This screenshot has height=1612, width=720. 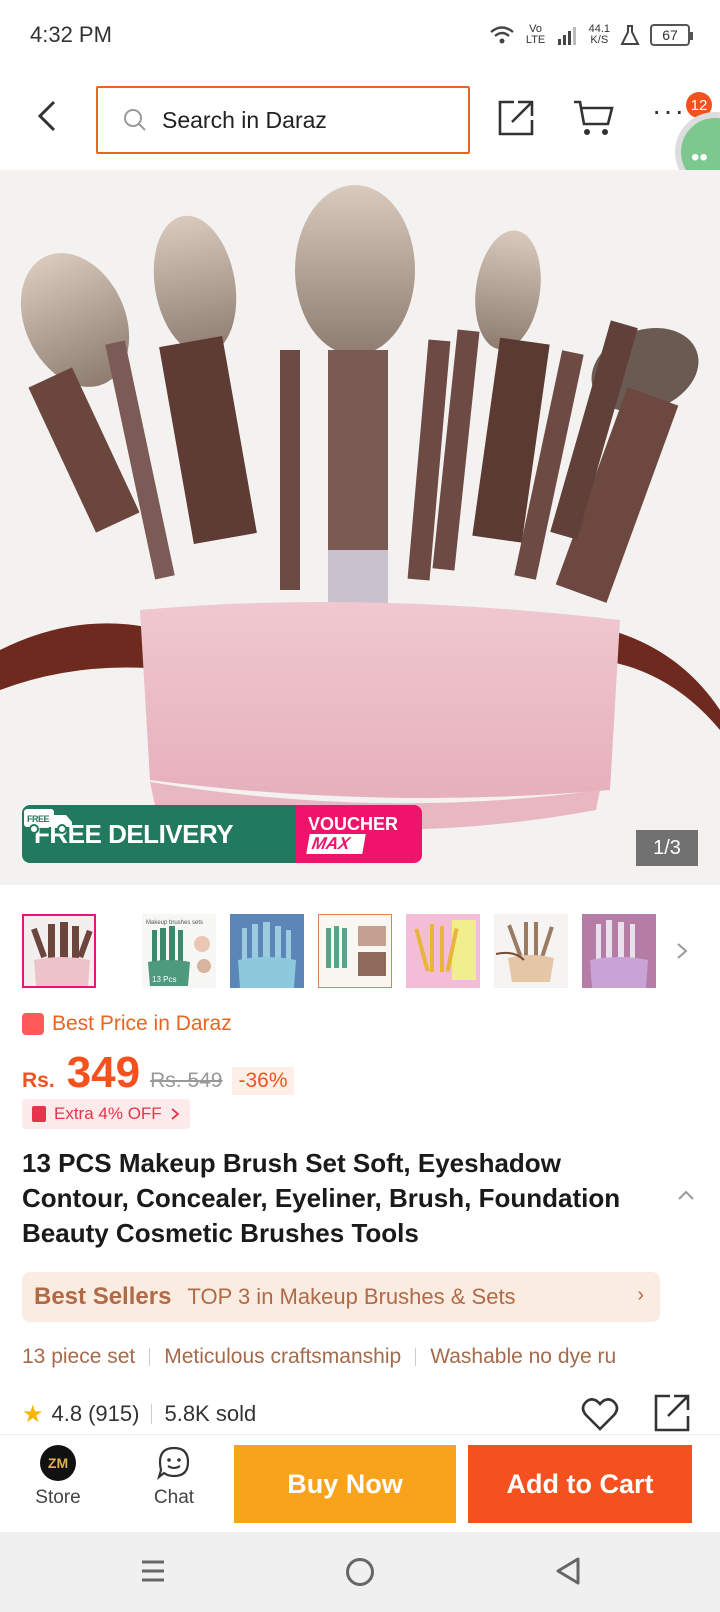 What do you see at coordinates (159, 834) in the screenshot?
I see `free-delivery-badge: FREE FREE DELIVERY` at bounding box center [159, 834].